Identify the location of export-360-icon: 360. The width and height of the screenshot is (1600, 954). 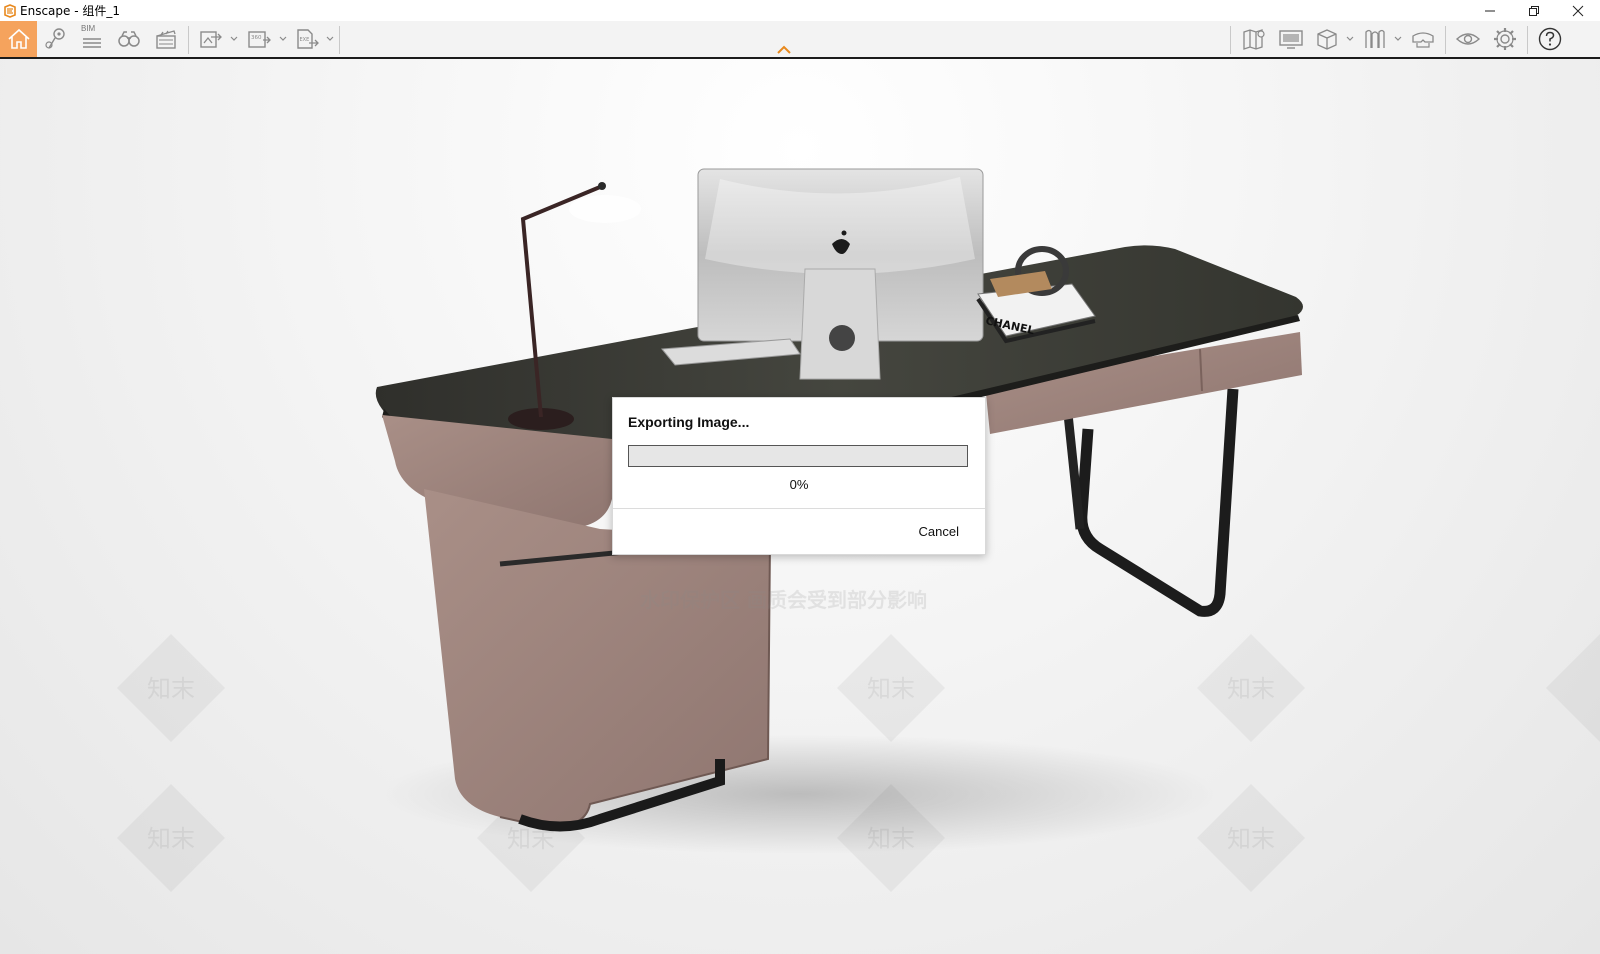
(259, 39).